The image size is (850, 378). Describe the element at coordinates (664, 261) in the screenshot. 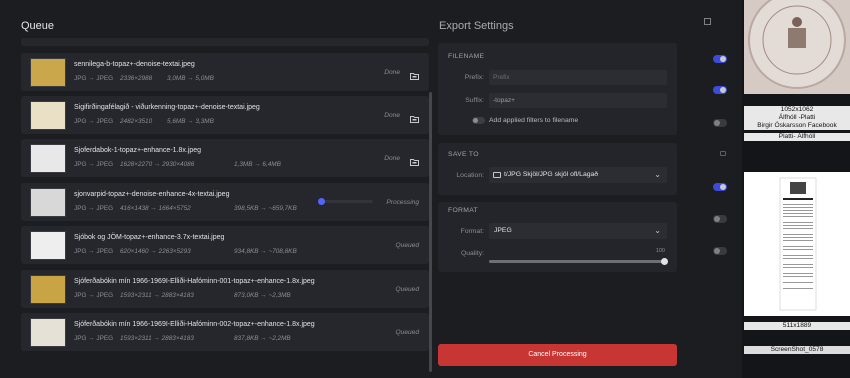

I see `quality-slider-knob` at that location.